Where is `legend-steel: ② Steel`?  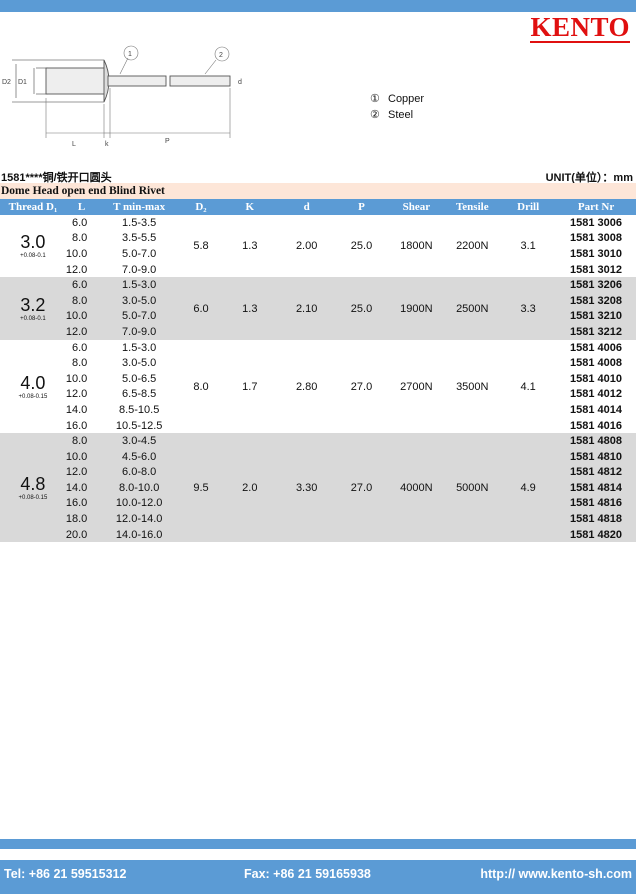
legend-steel: ② Steel is located at coordinates (392, 115).